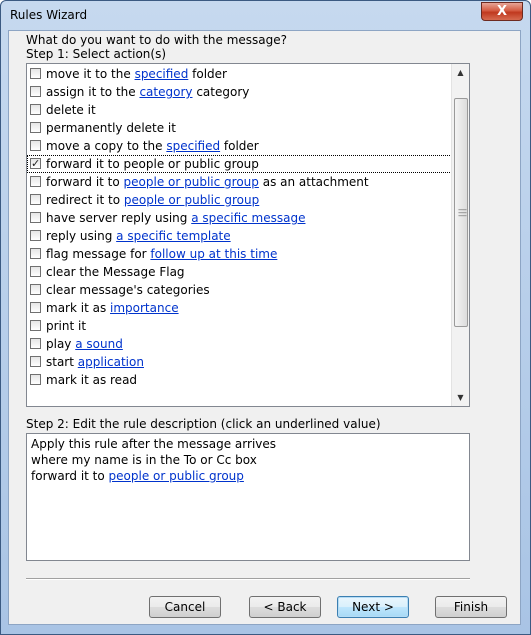 The height and width of the screenshot is (635, 531). I want to click on divider, so click(248, 579).